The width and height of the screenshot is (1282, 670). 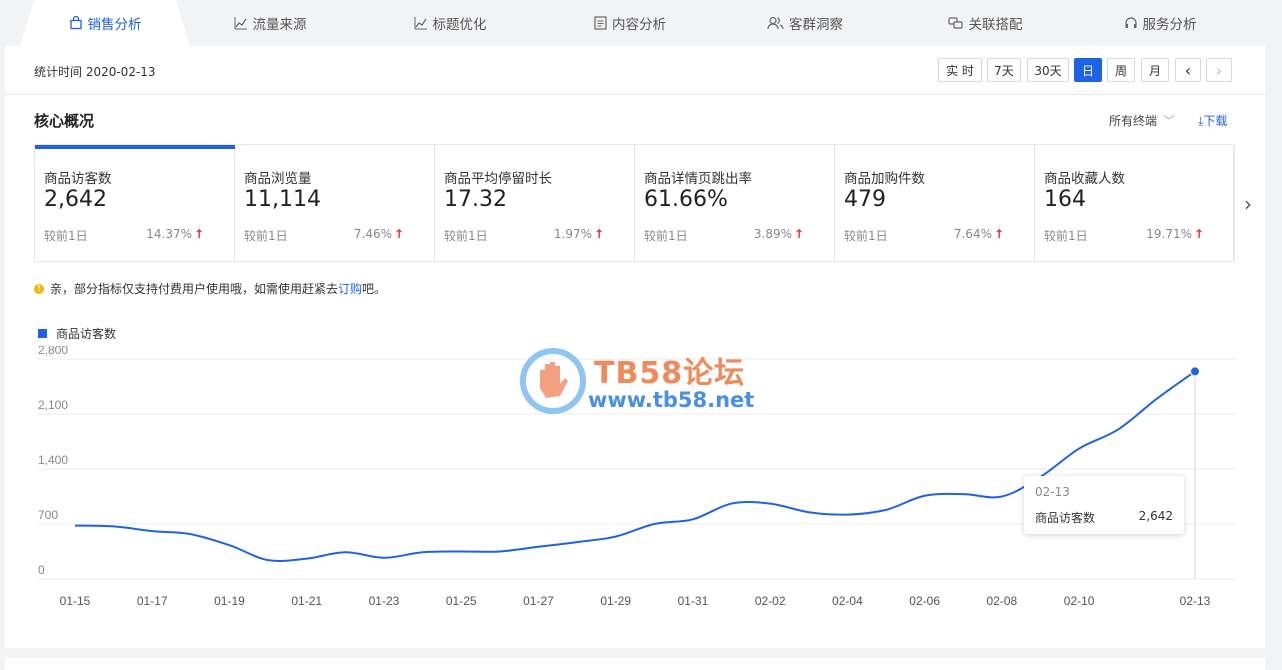 What do you see at coordinates (1275, 358) in the screenshot?
I see `scrollbar` at bounding box center [1275, 358].